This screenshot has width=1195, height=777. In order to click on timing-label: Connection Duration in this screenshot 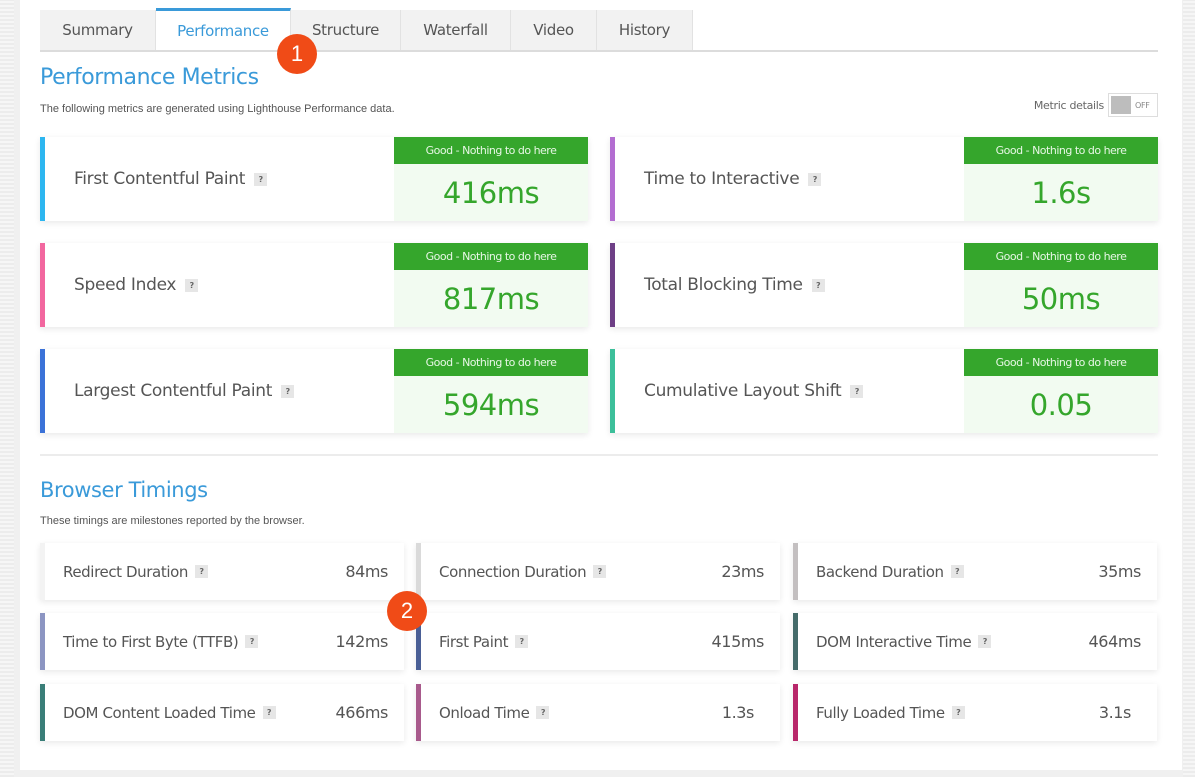, I will do `click(513, 571)`.